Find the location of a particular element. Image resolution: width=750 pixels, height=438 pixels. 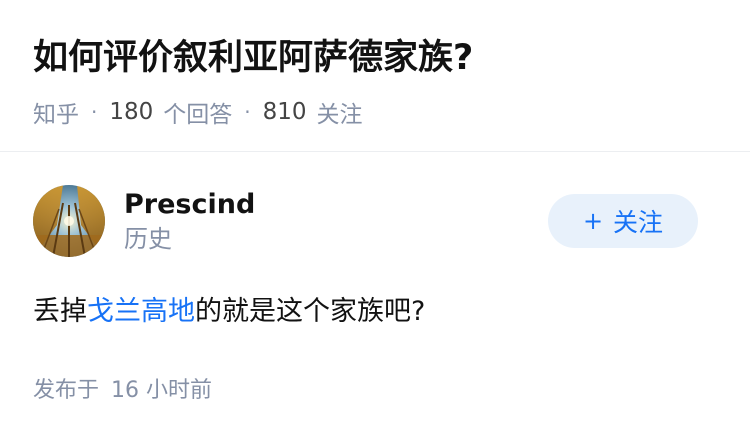

follow-button-label: 关注 is located at coordinates (638, 222).